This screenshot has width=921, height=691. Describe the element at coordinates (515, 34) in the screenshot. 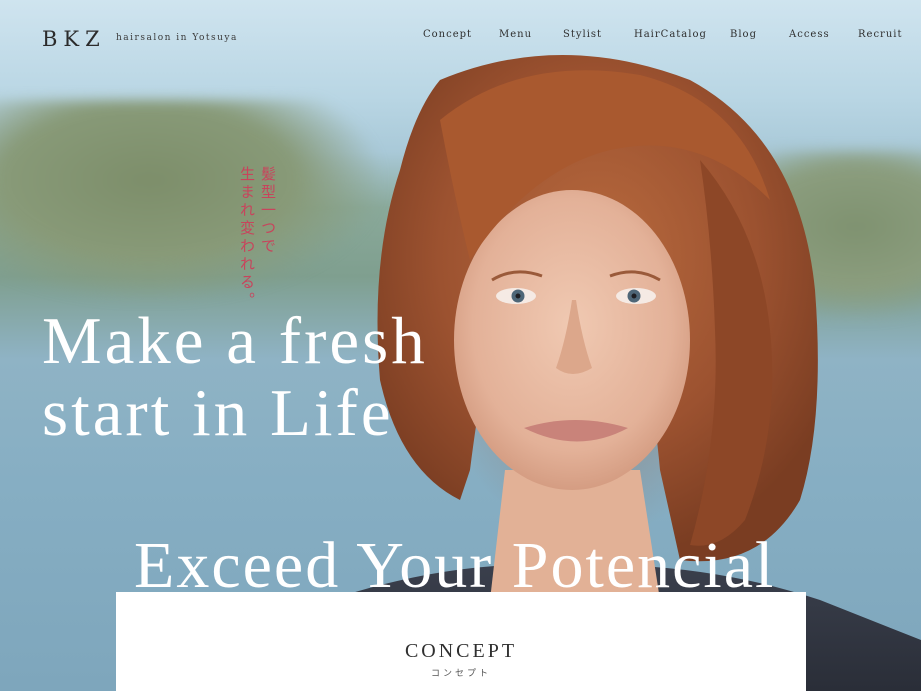

I see `nav-item-menu: Menu` at that location.